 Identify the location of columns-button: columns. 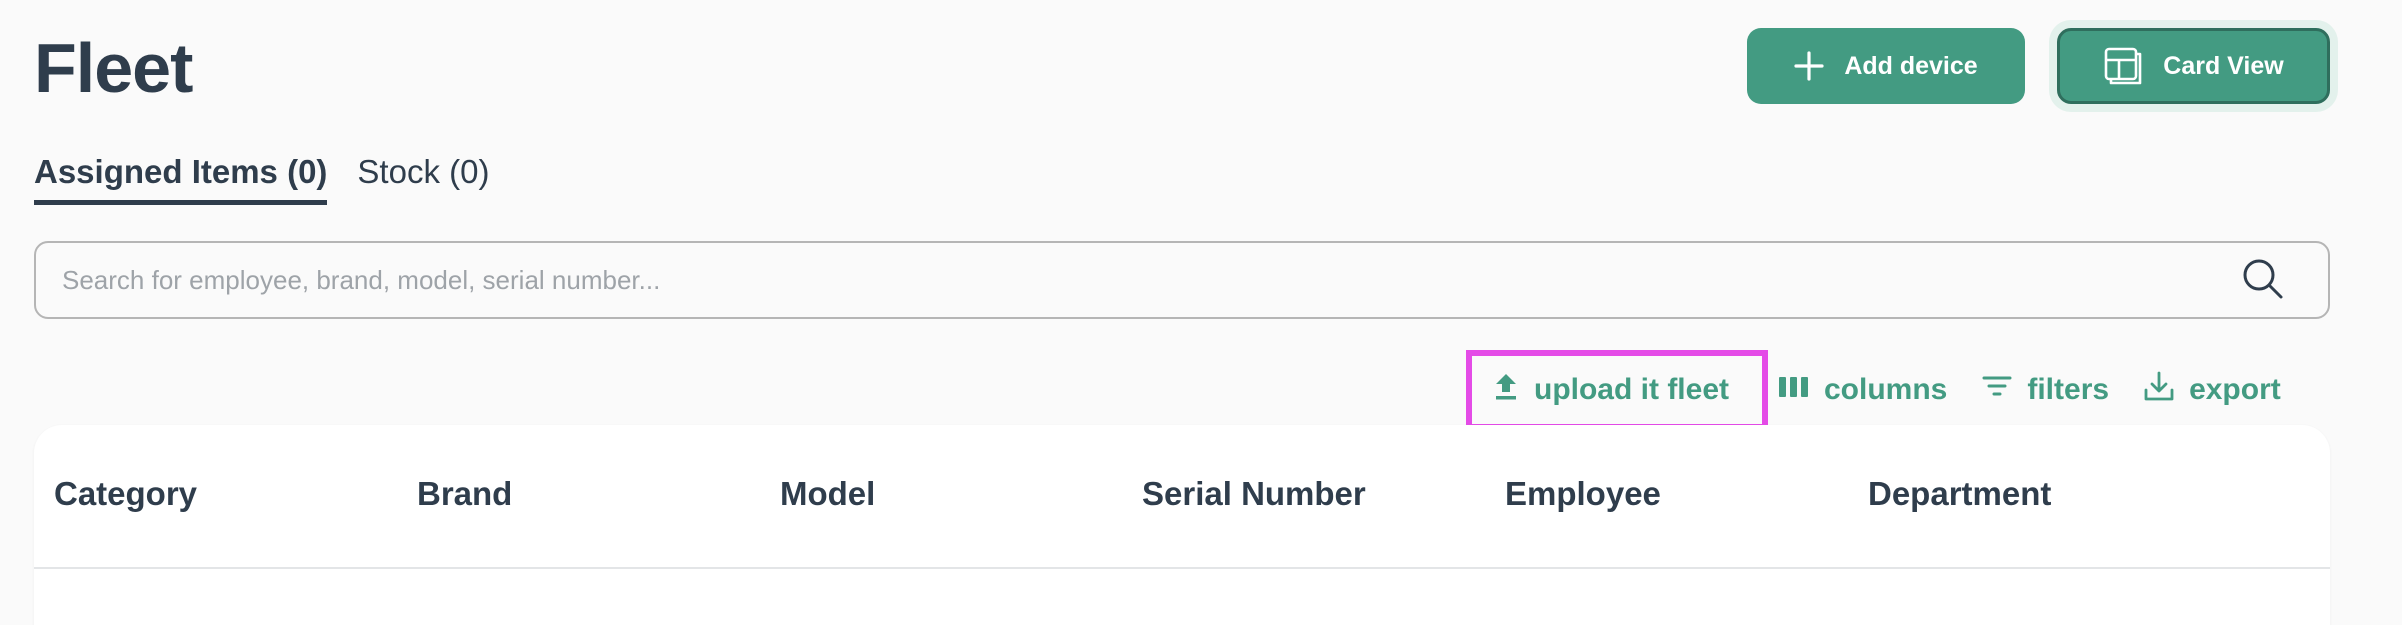
(1862, 390).